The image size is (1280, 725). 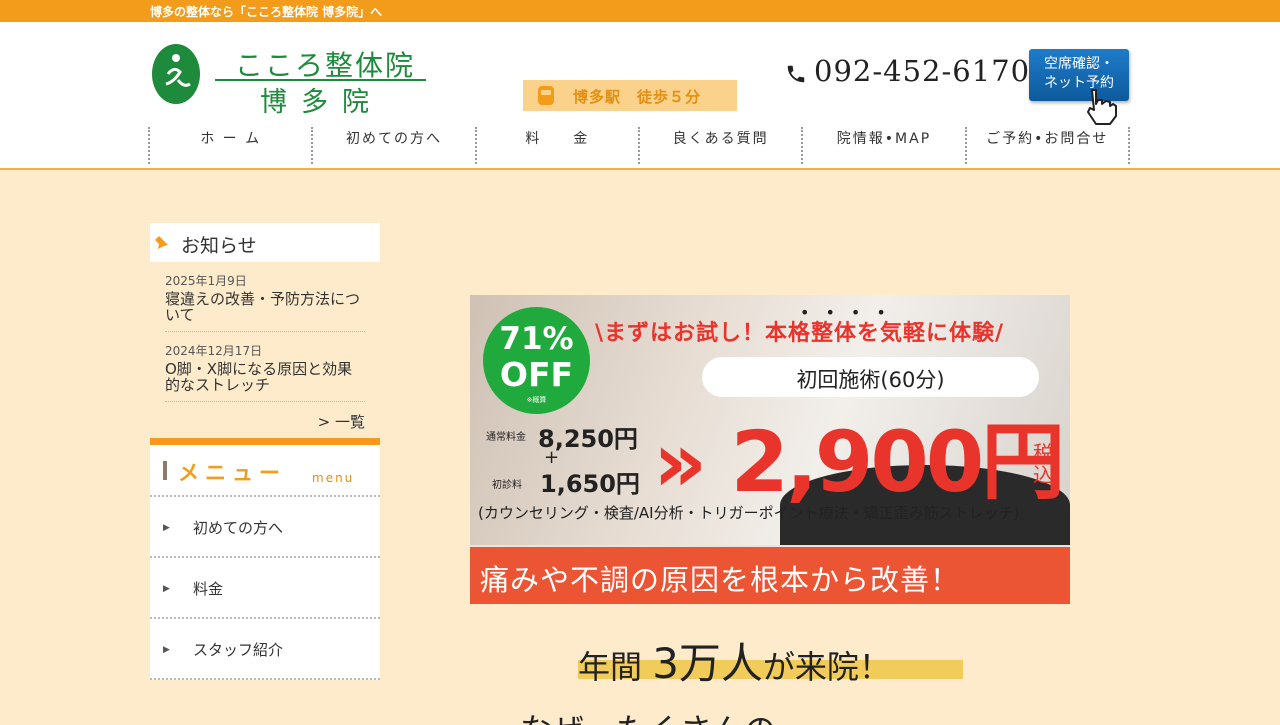 I want to click on logo-branch: 博多院, so click(x=321, y=99).